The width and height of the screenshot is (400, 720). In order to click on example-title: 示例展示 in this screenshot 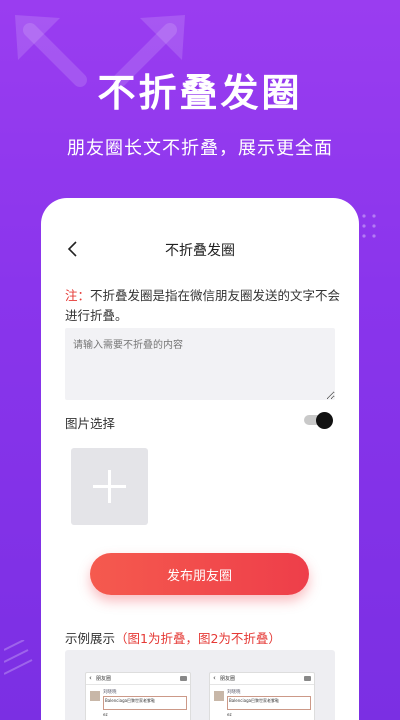, I will do `click(90, 638)`.